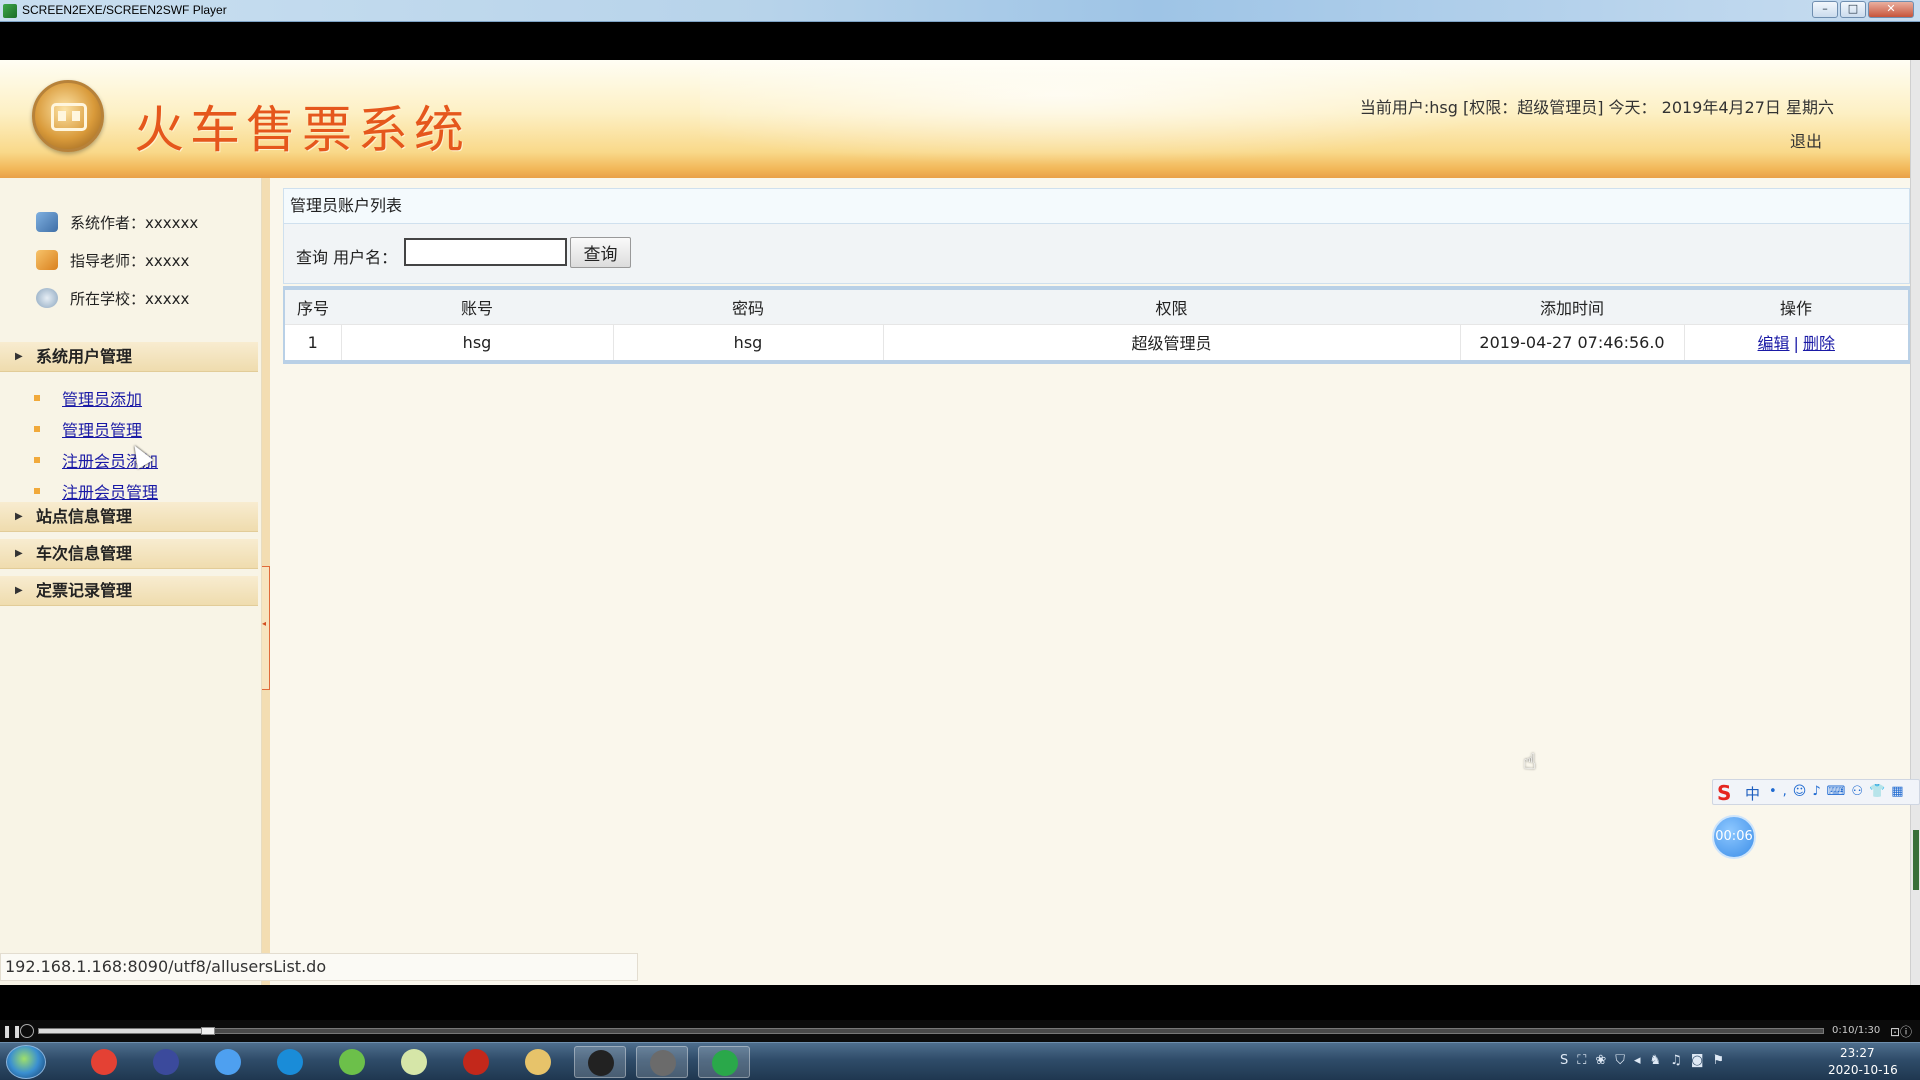 This screenshot has height=1080, width=1920. What do you see at coordinates (130, 261) in the screenshot?
I see `profile-teacher-label: 指导老师：xxxxx` at bounding box center [130, 261].